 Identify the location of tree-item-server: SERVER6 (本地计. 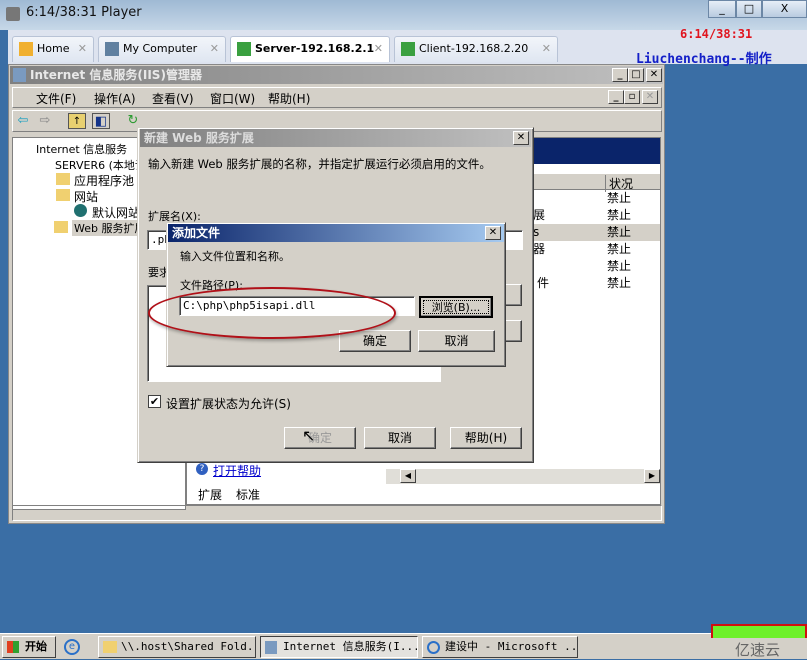
(100, 165).